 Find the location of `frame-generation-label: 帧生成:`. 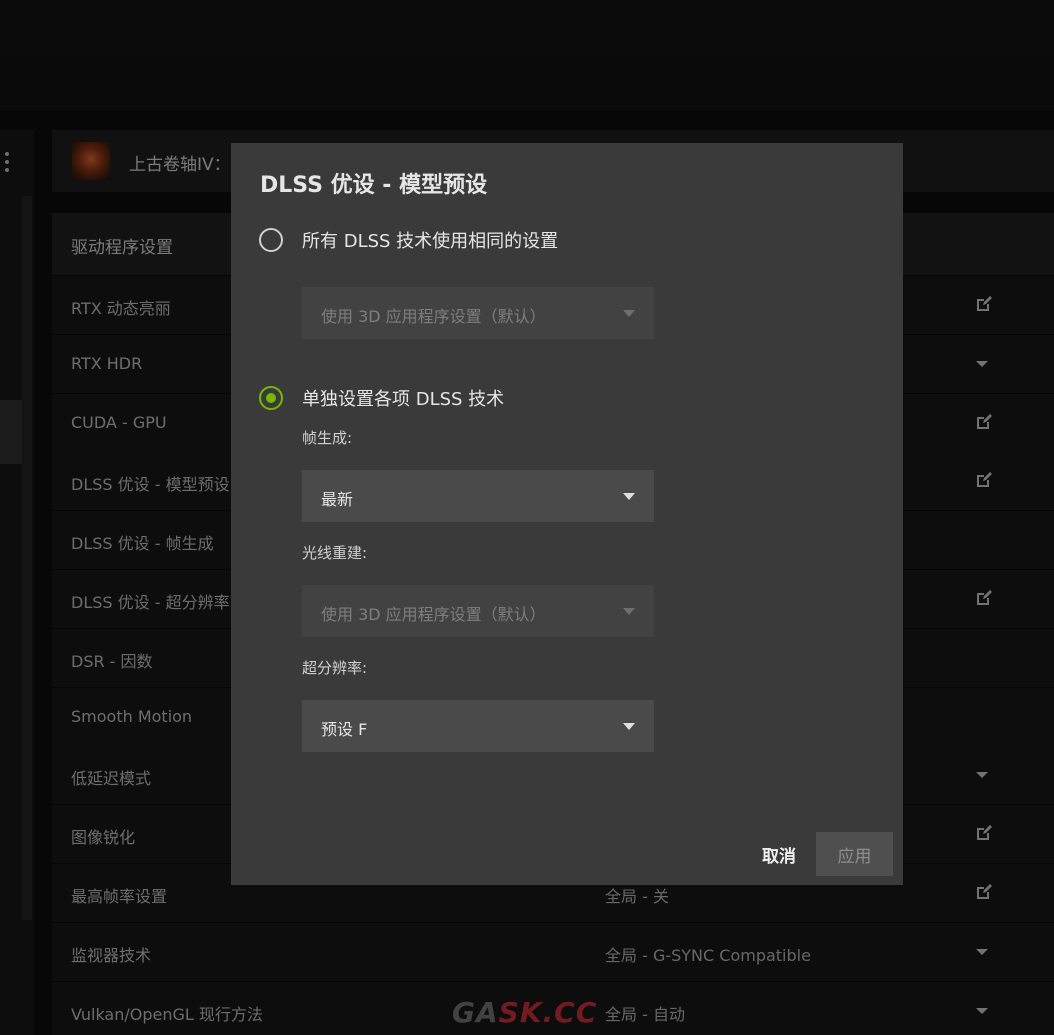

frame-generation-label: 帧生成: is located at coordinates (327, 438).